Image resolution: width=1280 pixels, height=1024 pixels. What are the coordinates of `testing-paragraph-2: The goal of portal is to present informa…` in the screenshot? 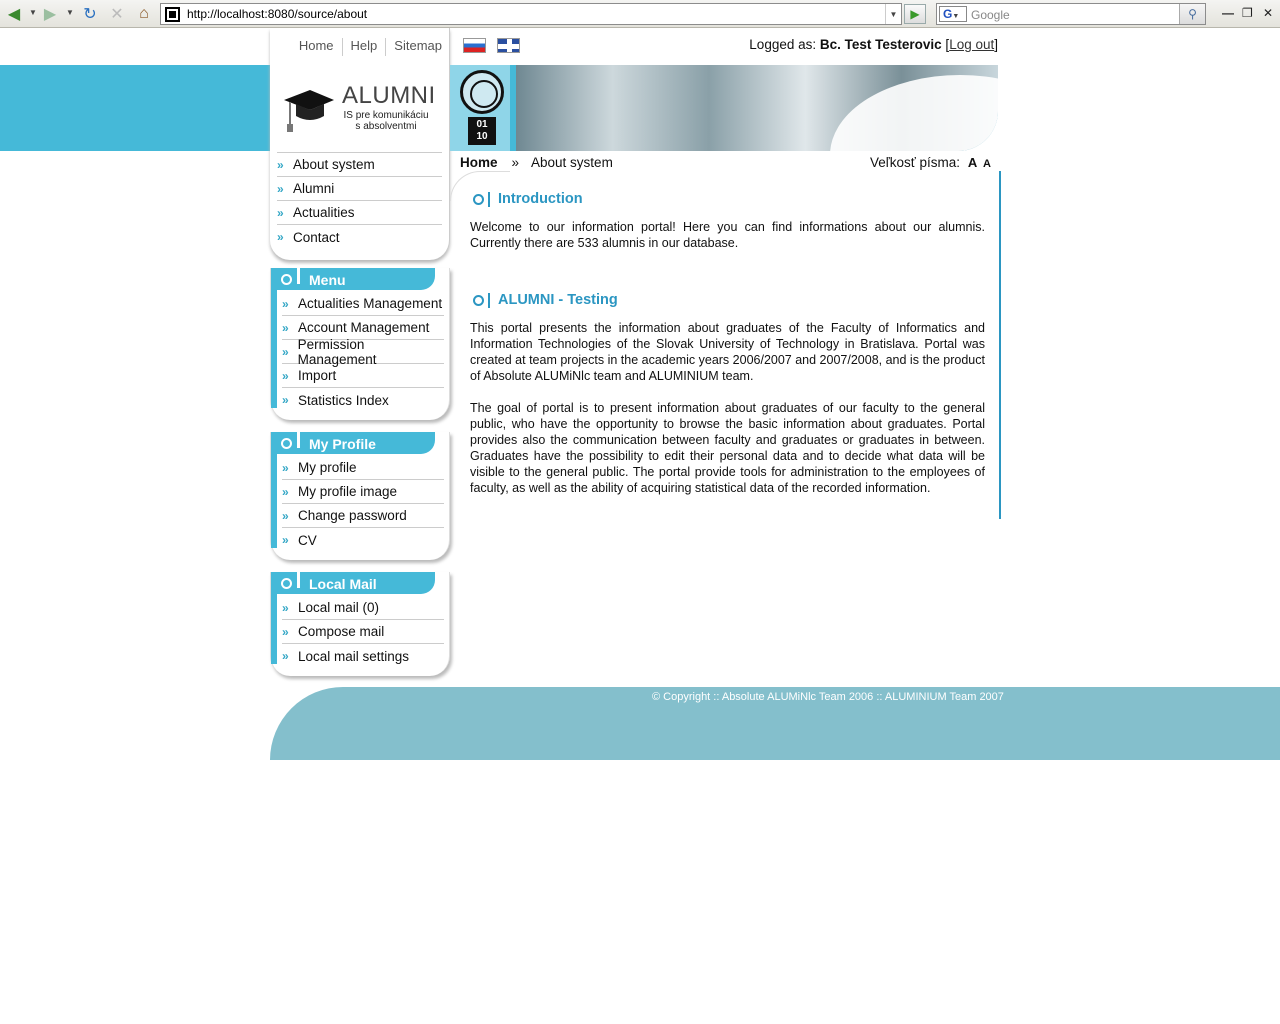 It's located at (727, 448).